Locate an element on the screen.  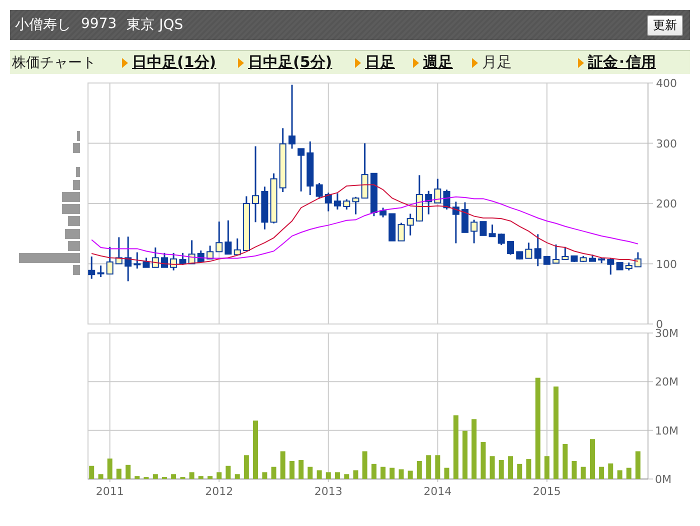
axis-label: 2013 is located at coordinates (328, 491).